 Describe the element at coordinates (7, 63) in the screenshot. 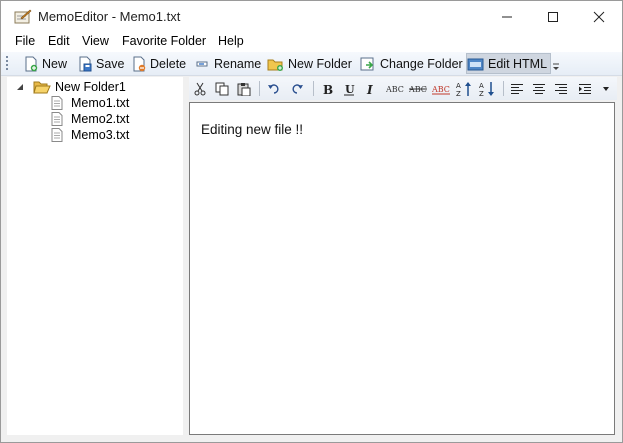

I see `toolbar-grip` at that location.